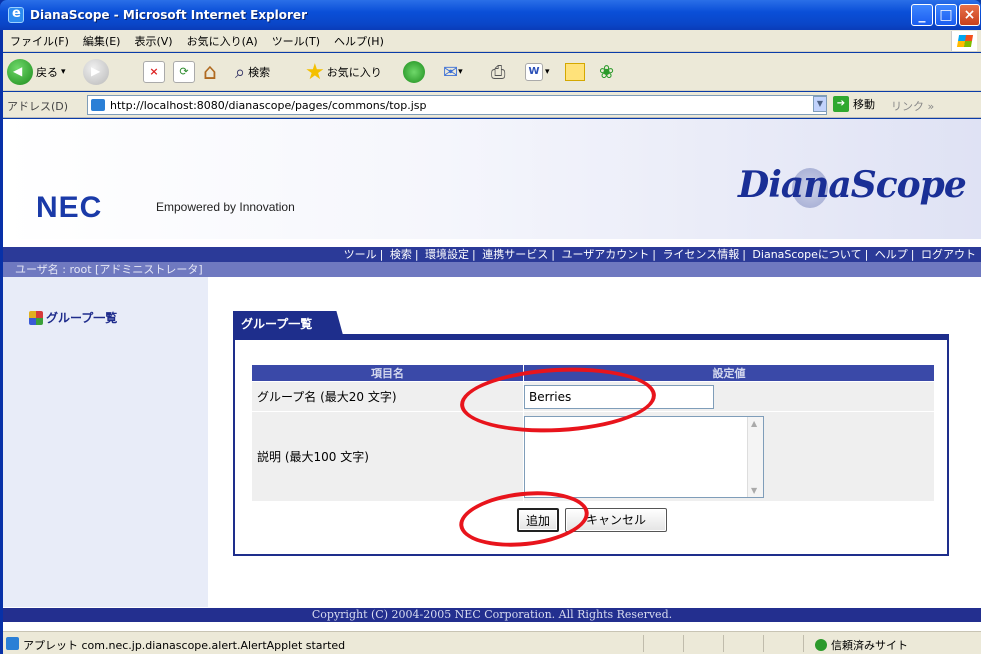  I want to click on menu-view: 表示(V), so click(153, 41).